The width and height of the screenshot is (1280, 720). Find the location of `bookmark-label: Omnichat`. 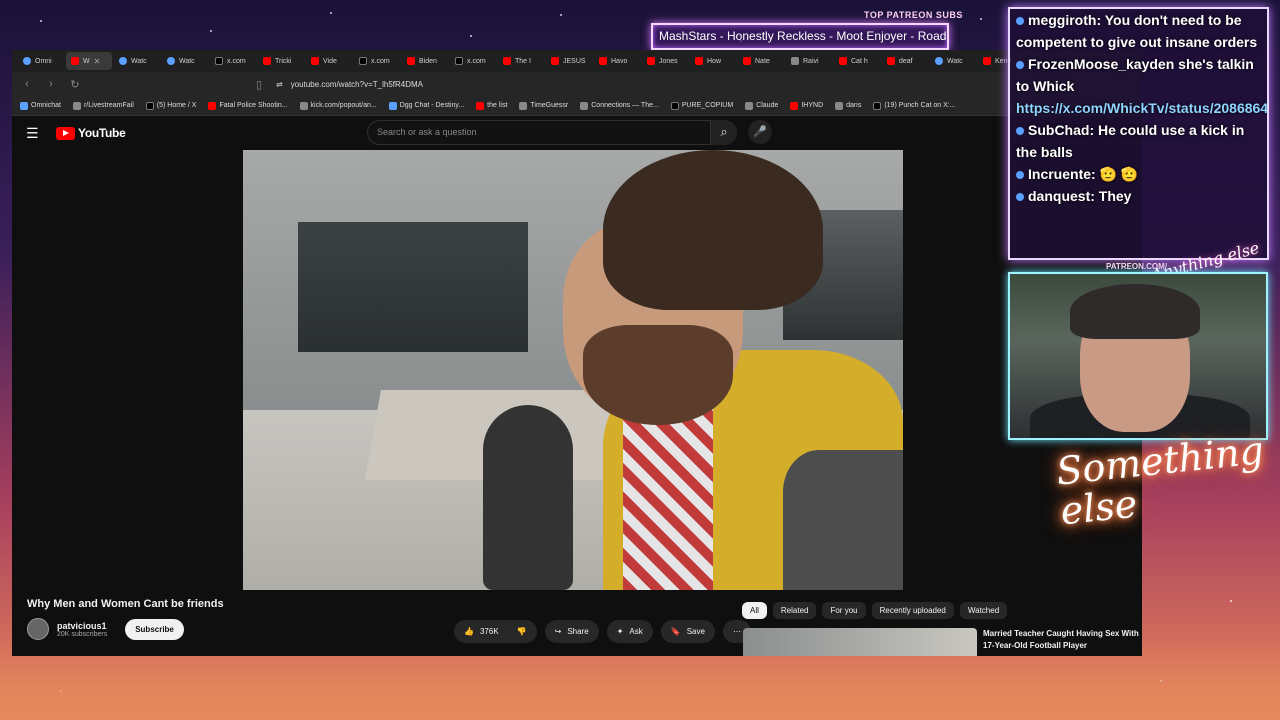

bookmark-label: Omnichat is located at coordinates (46, 105).